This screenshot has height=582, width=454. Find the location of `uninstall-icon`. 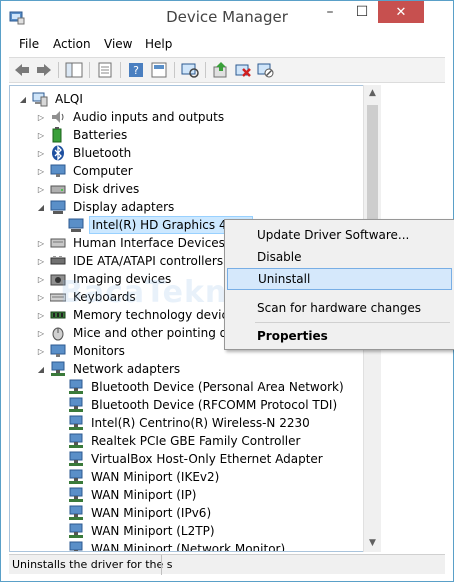

uninstall-icon is located at coordinates (243, 70).